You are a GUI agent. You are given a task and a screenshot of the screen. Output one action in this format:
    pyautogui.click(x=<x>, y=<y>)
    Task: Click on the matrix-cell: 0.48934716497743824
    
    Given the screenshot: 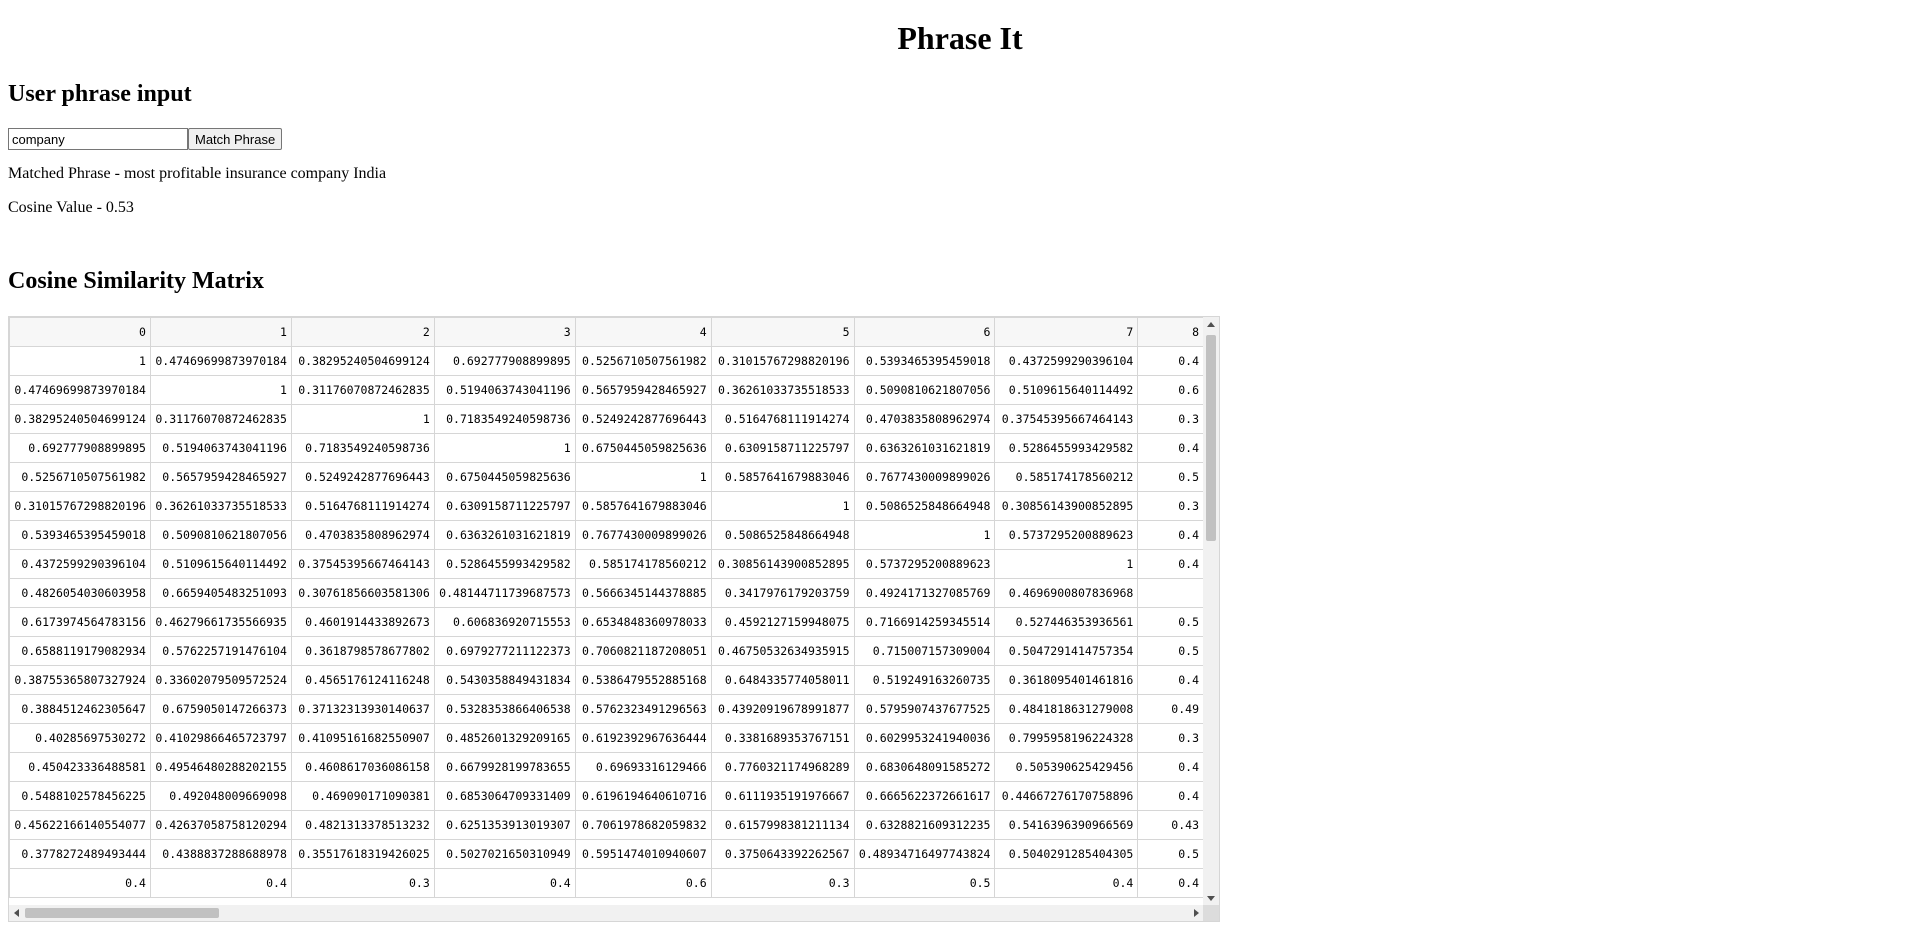 What is the action you would take?
    pyautogui.click(x=924, y=854)
    